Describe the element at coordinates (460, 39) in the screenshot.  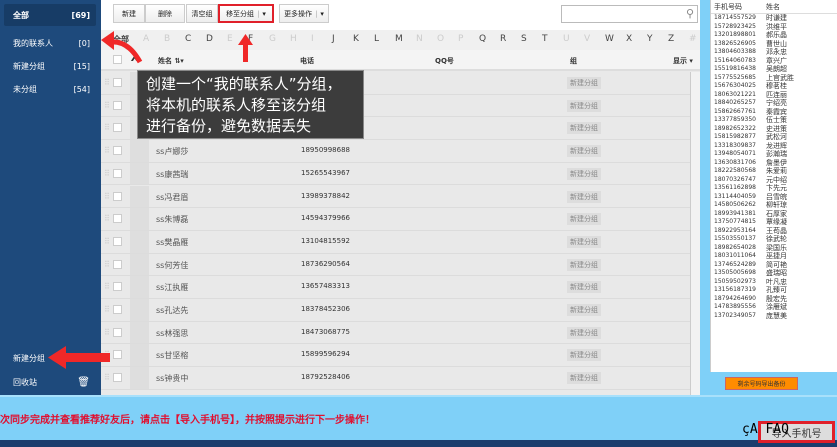
I see `letter-p: P` at that location.